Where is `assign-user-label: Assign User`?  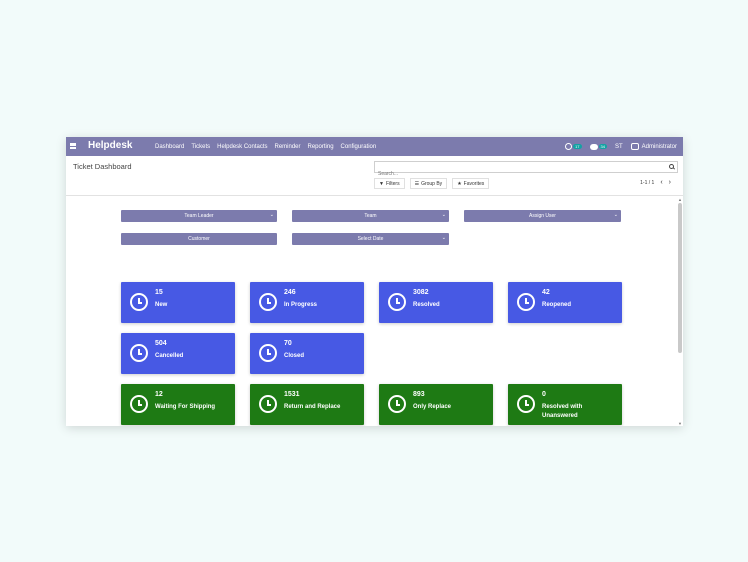
assign-user-label: Assign User is located at coordinates (542, 216).